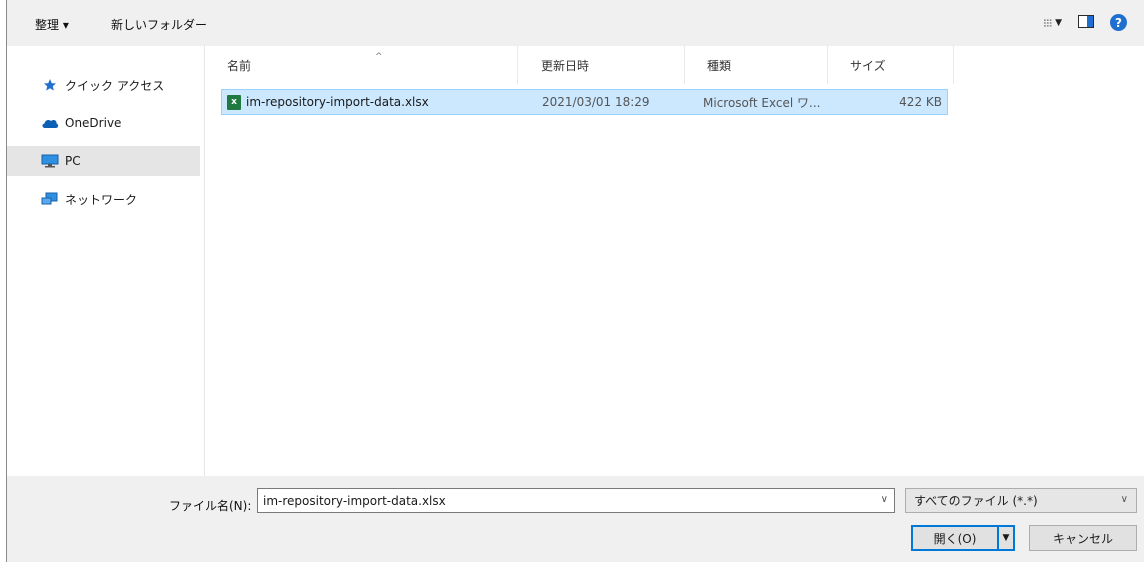 The image size is (1144, 562). What do you see at coordinates (115, 85) in the screenshot?
I see `nav-item-label: クイック アクセス` at bounding box center [115, 85].